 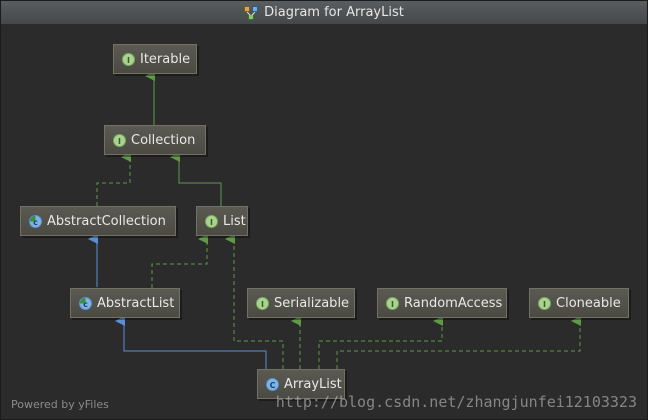 What do you see at coordinates (312, 303) in the screenshot?
I see `node-label: Serializable` at bounding box center [312, 303].